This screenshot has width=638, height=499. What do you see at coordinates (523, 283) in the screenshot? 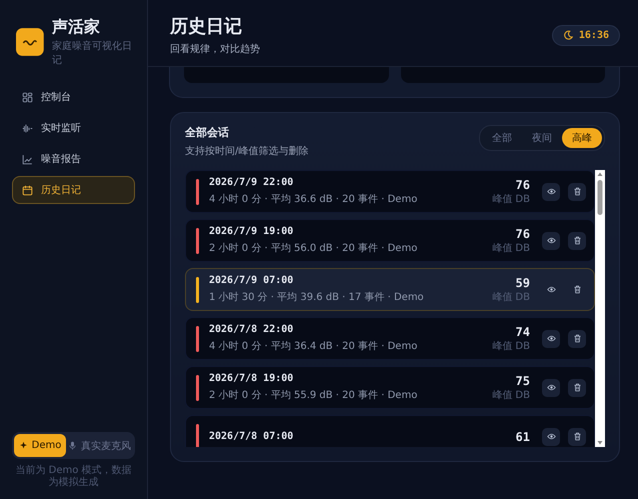
I see `peak-value: 59` at bounding box center [523, 283].